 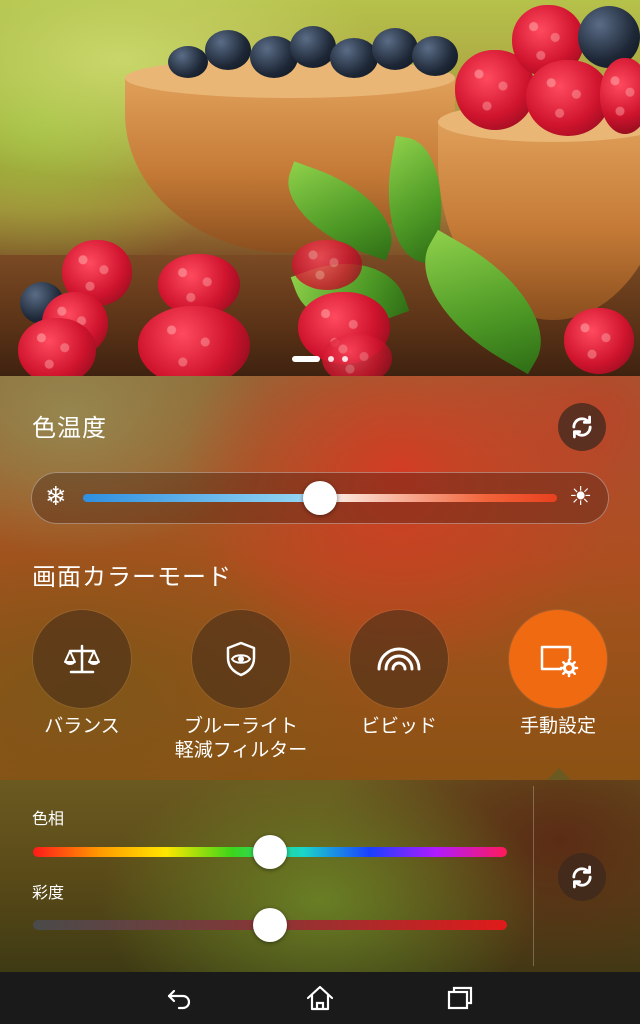 What do you see at coordinates (270, 925) in the screenshot?
I see `saturation-slider-thumb` at bounding box center [270, 925].